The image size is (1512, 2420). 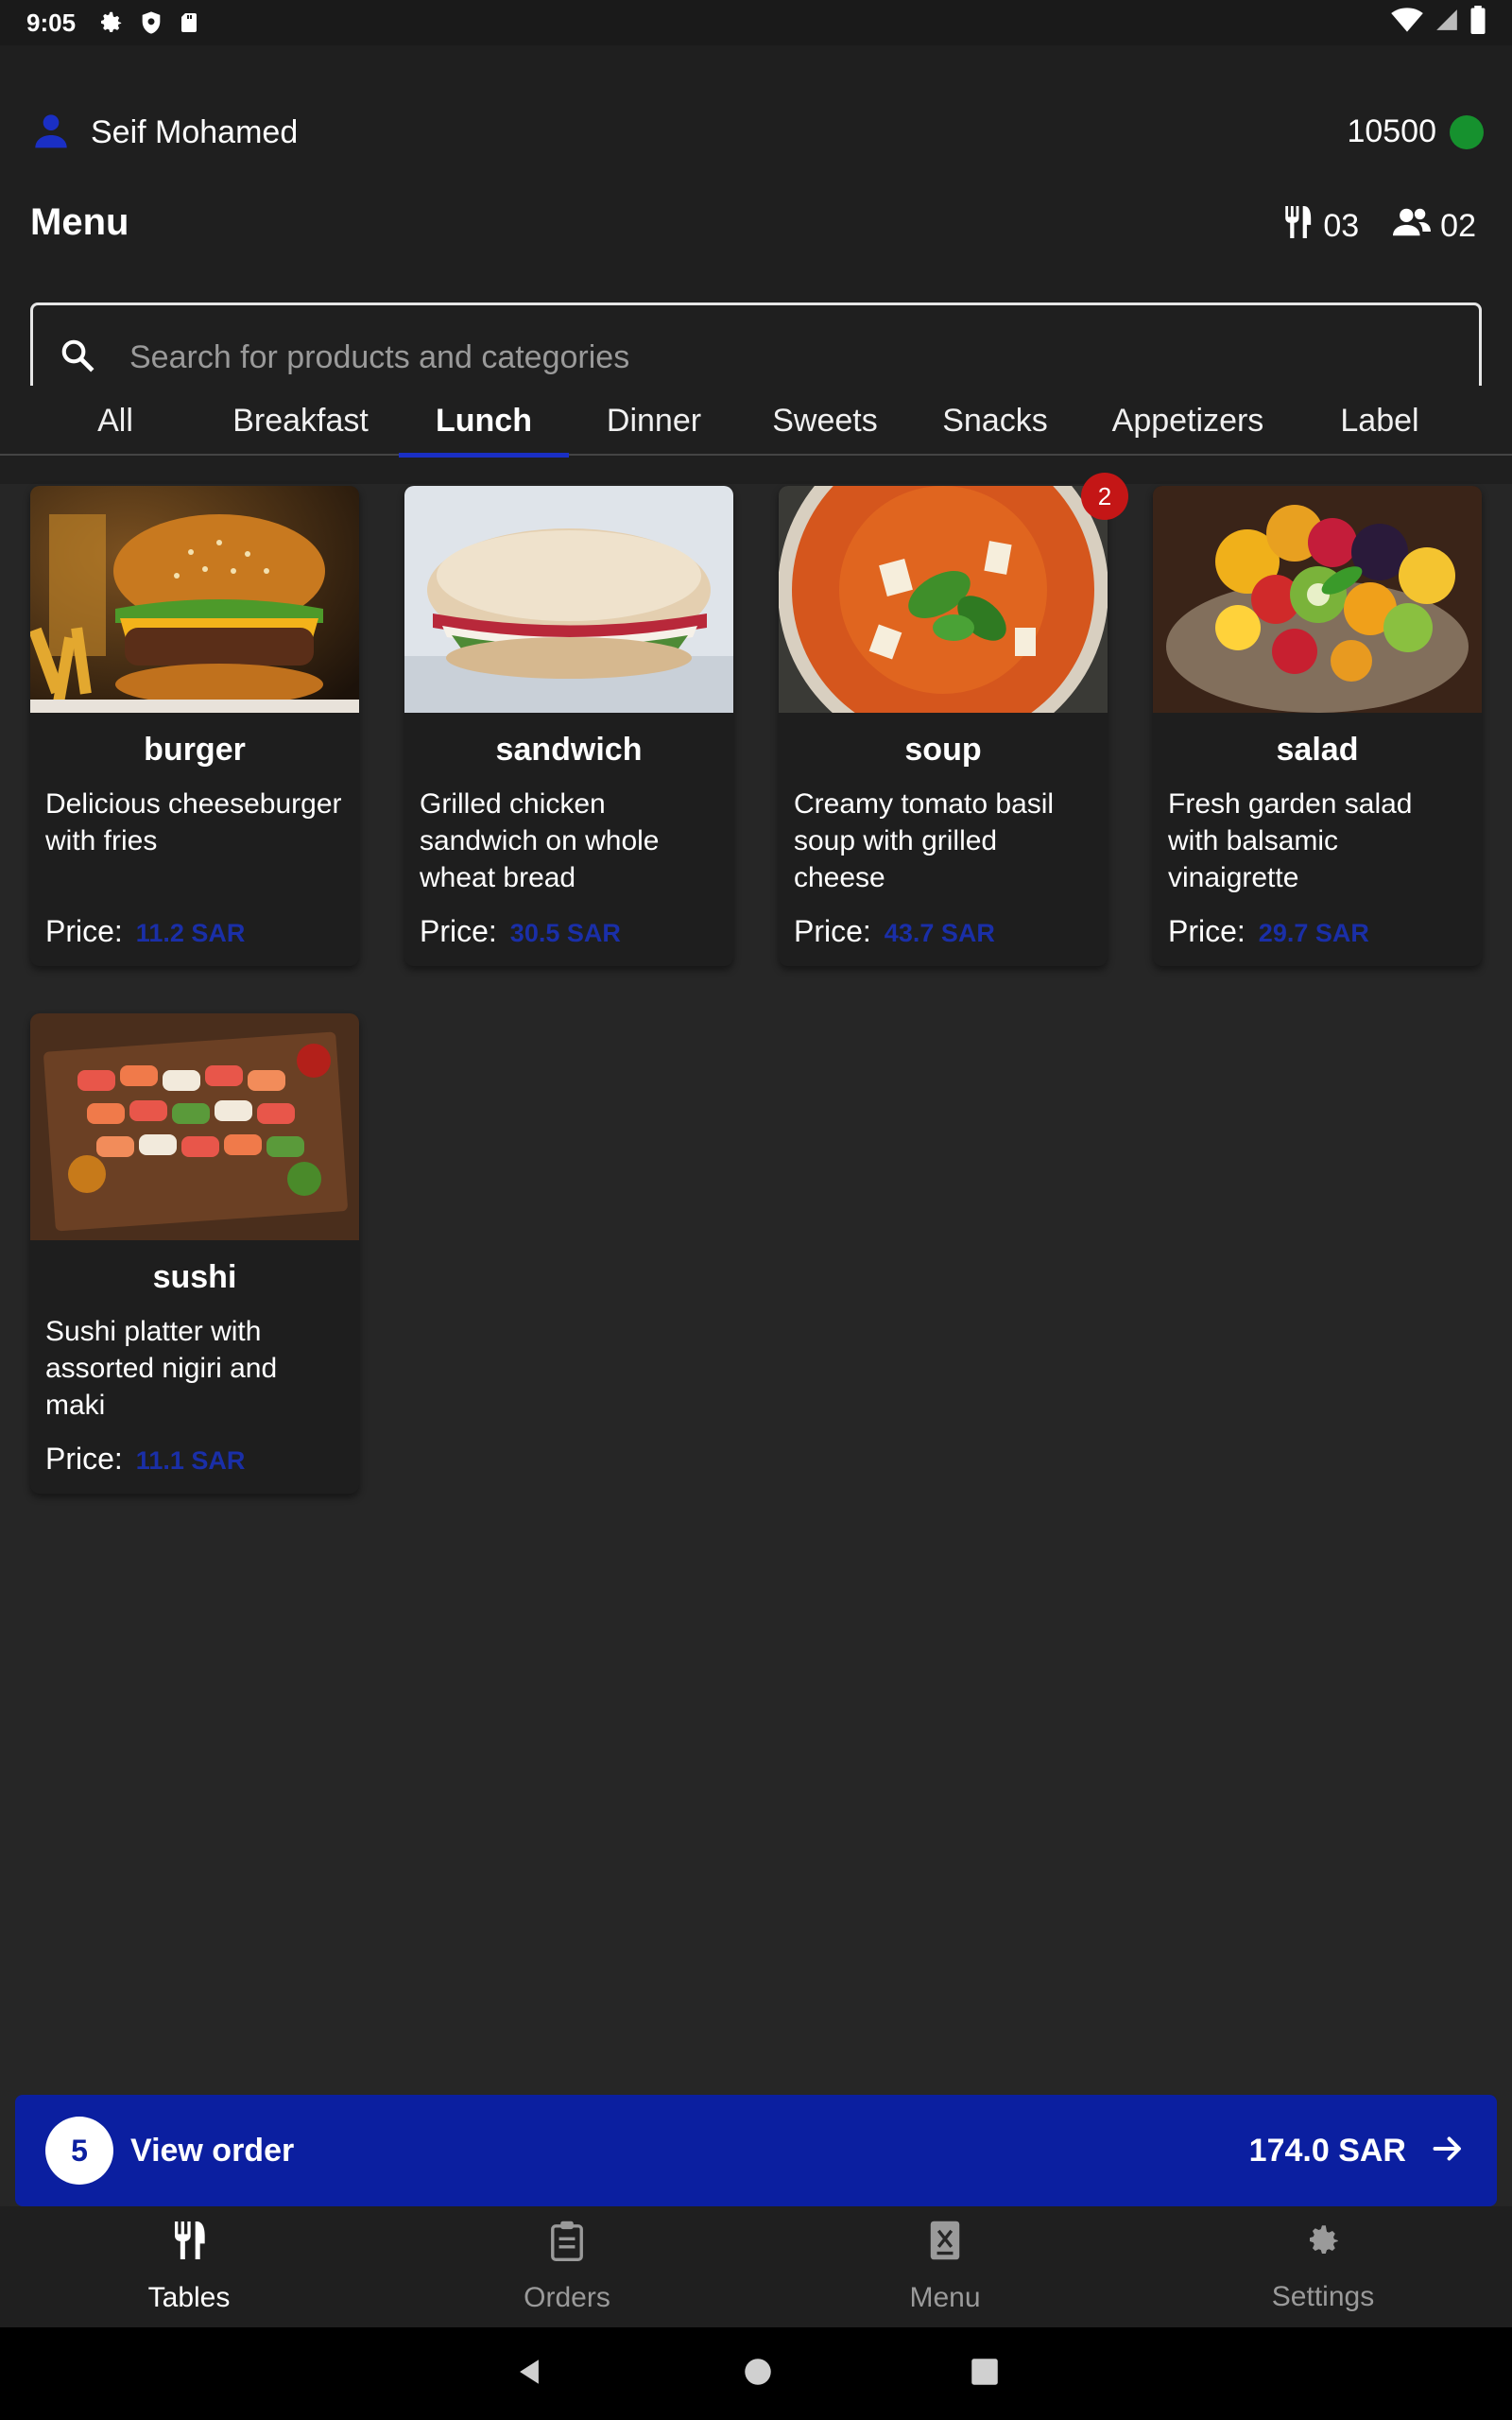 I want to click on nav-label: Settings, so click(x=1323, y=2296).